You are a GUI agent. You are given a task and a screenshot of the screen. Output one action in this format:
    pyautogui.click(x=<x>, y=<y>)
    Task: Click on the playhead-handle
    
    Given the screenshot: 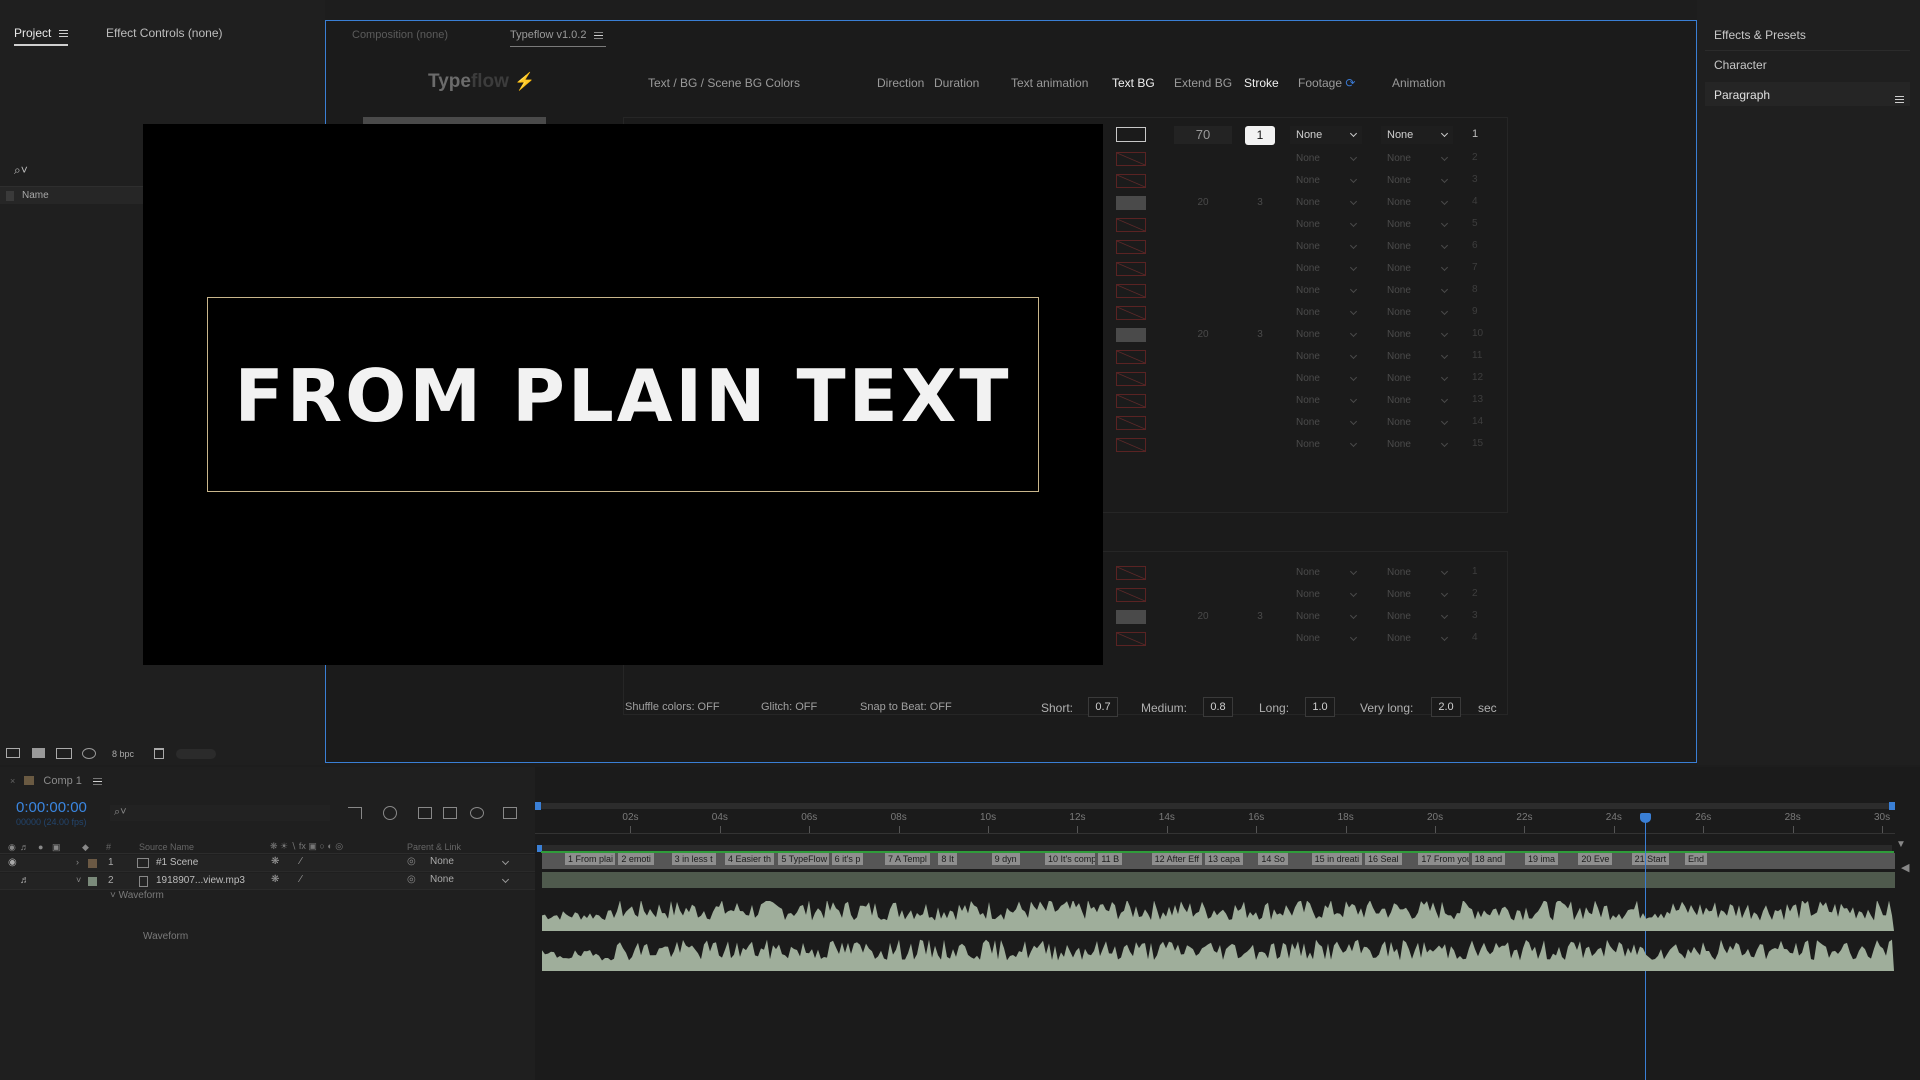 What is the action you would take?
    pyautogui.click(x=1646, y=818)
    